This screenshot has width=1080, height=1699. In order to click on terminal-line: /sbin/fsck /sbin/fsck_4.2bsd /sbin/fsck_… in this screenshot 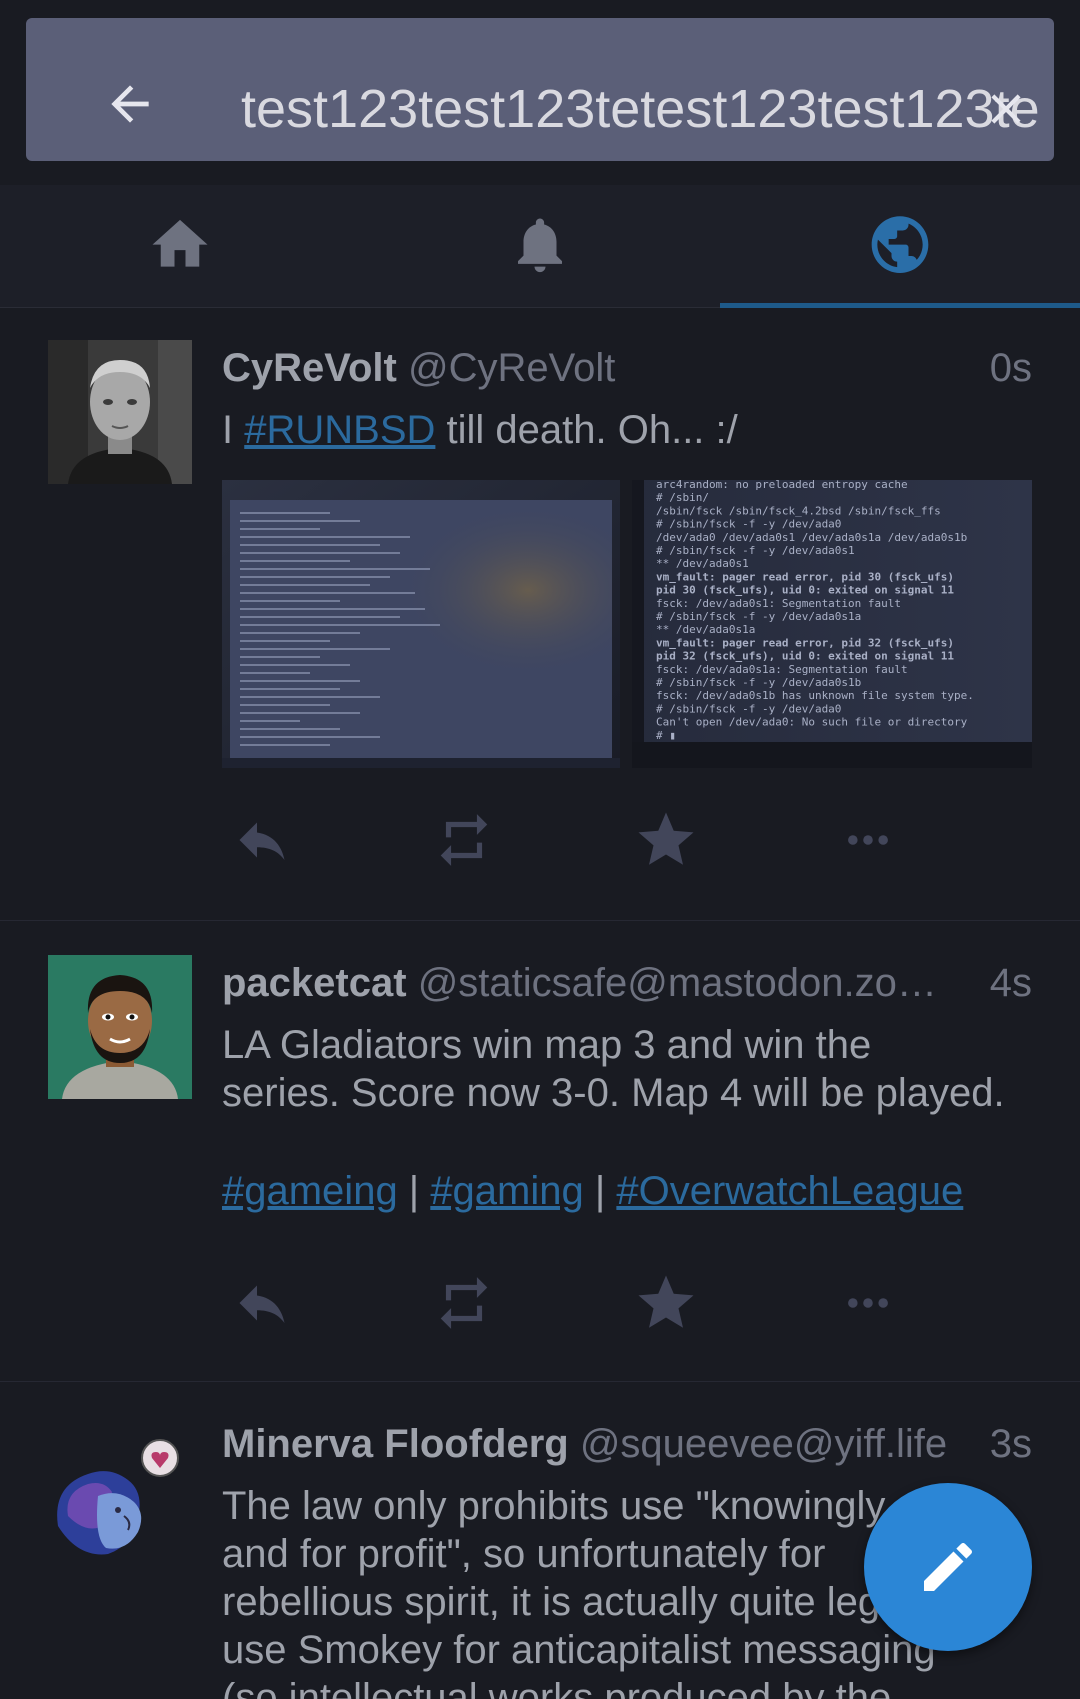, I will do `click(798, 510)`.